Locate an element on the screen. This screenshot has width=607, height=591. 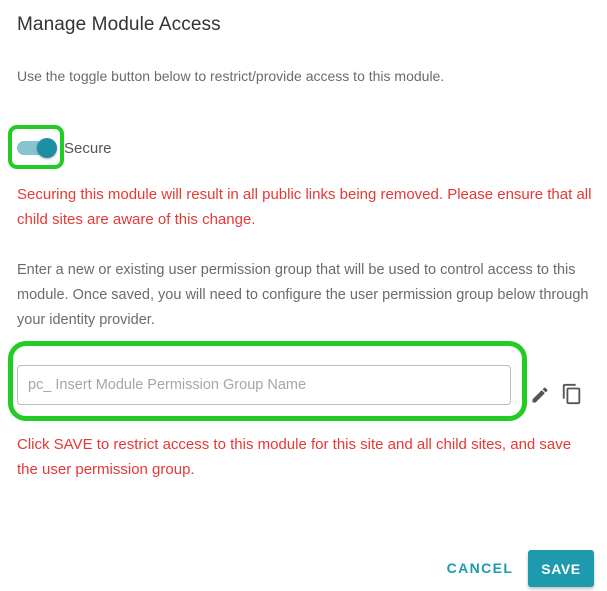
copy-icon is located at coordinates (572, 394).